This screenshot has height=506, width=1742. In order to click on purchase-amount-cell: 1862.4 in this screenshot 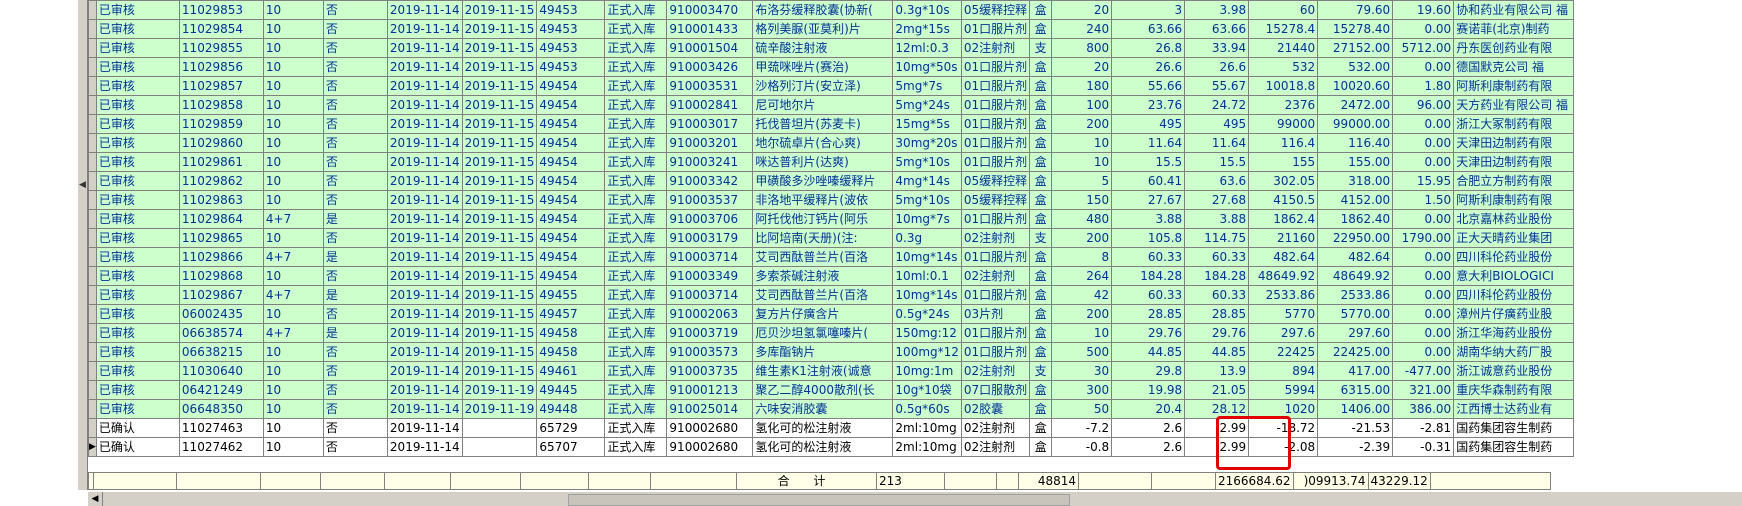, I will do `click(1283, 219)`.